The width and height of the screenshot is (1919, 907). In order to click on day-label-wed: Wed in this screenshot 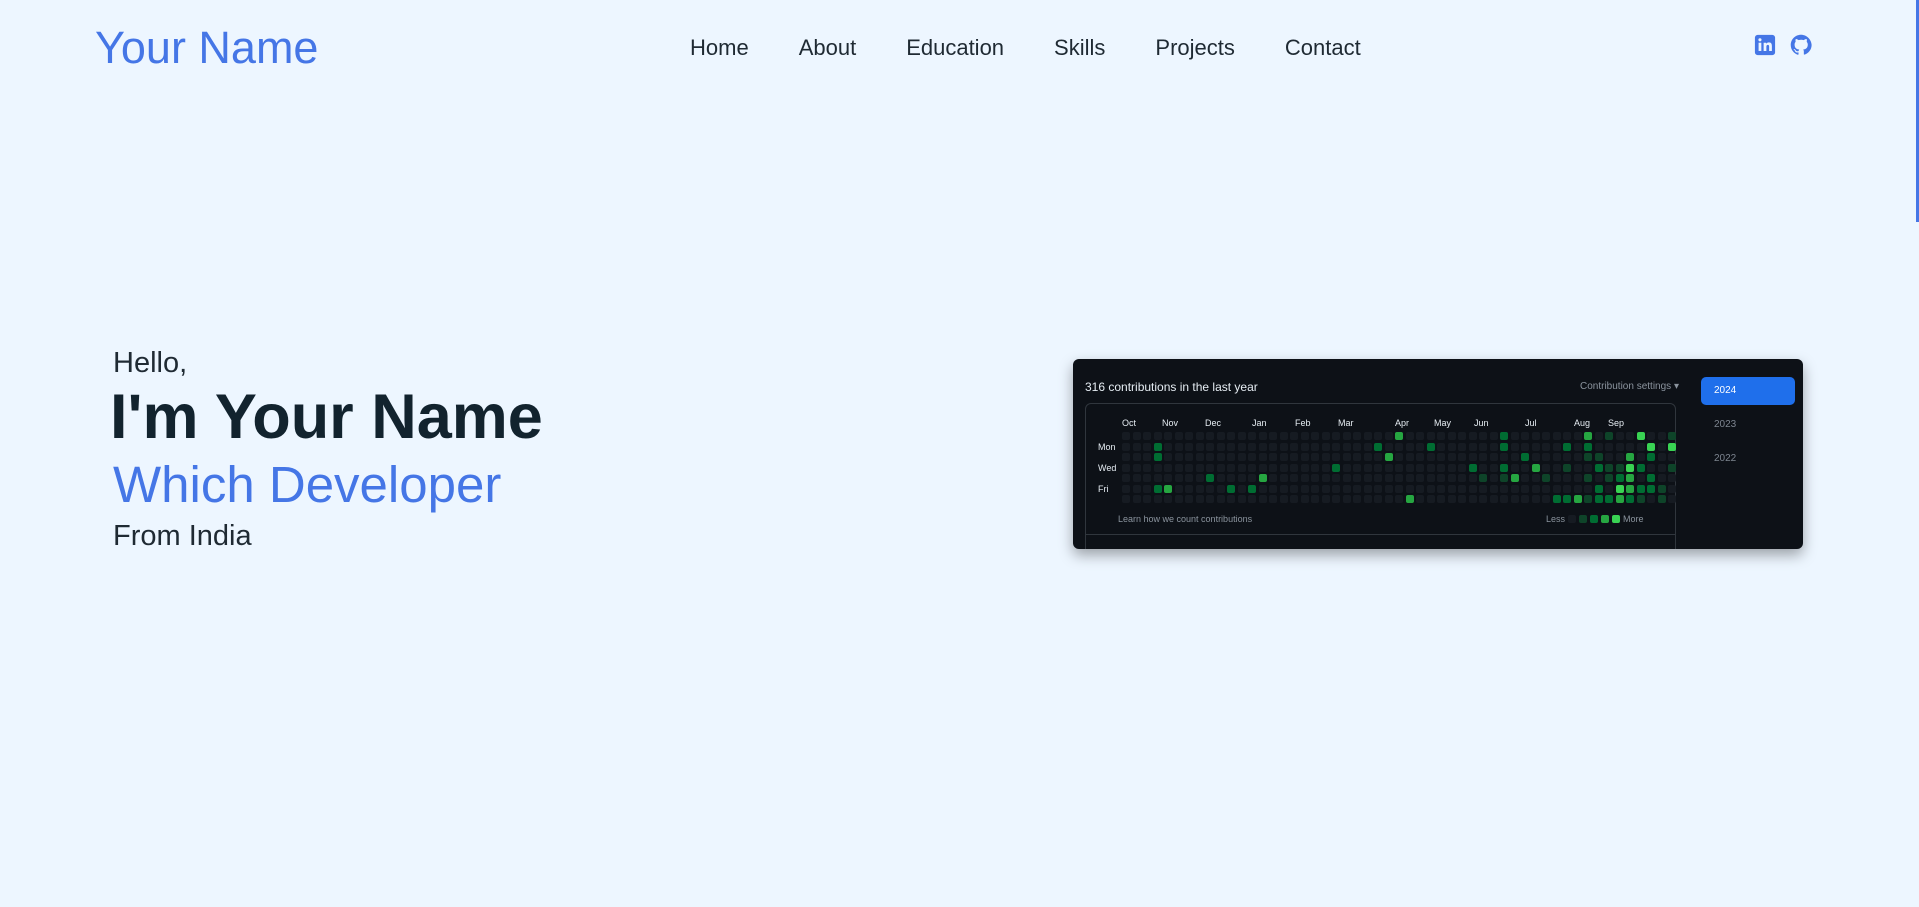, I will do `click(1107, 468)`.